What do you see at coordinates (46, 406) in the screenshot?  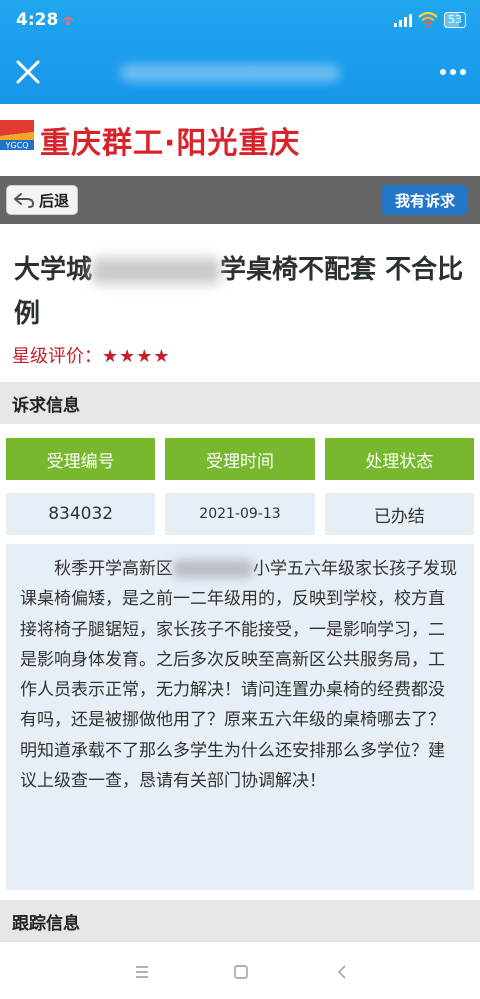 I see `info-section-title: 诉求信息` at bounding box center [46, 406].